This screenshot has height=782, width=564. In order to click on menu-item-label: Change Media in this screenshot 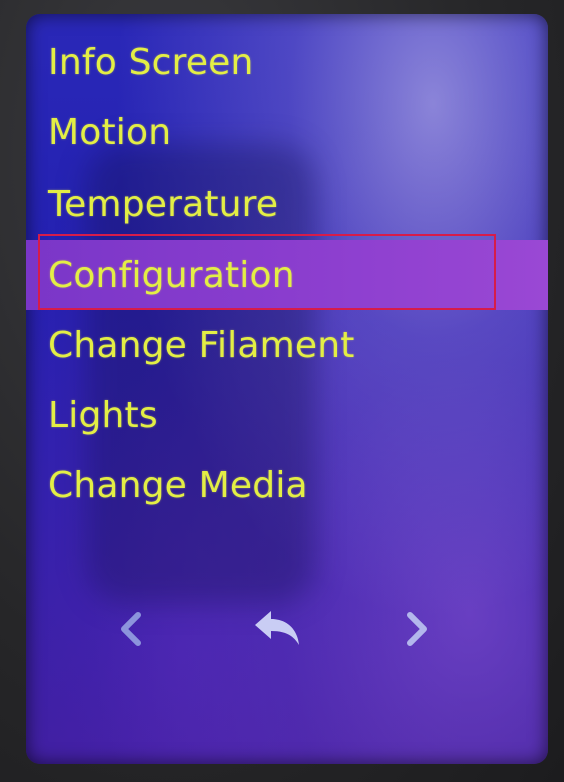, I will do `click(178, 485)`.